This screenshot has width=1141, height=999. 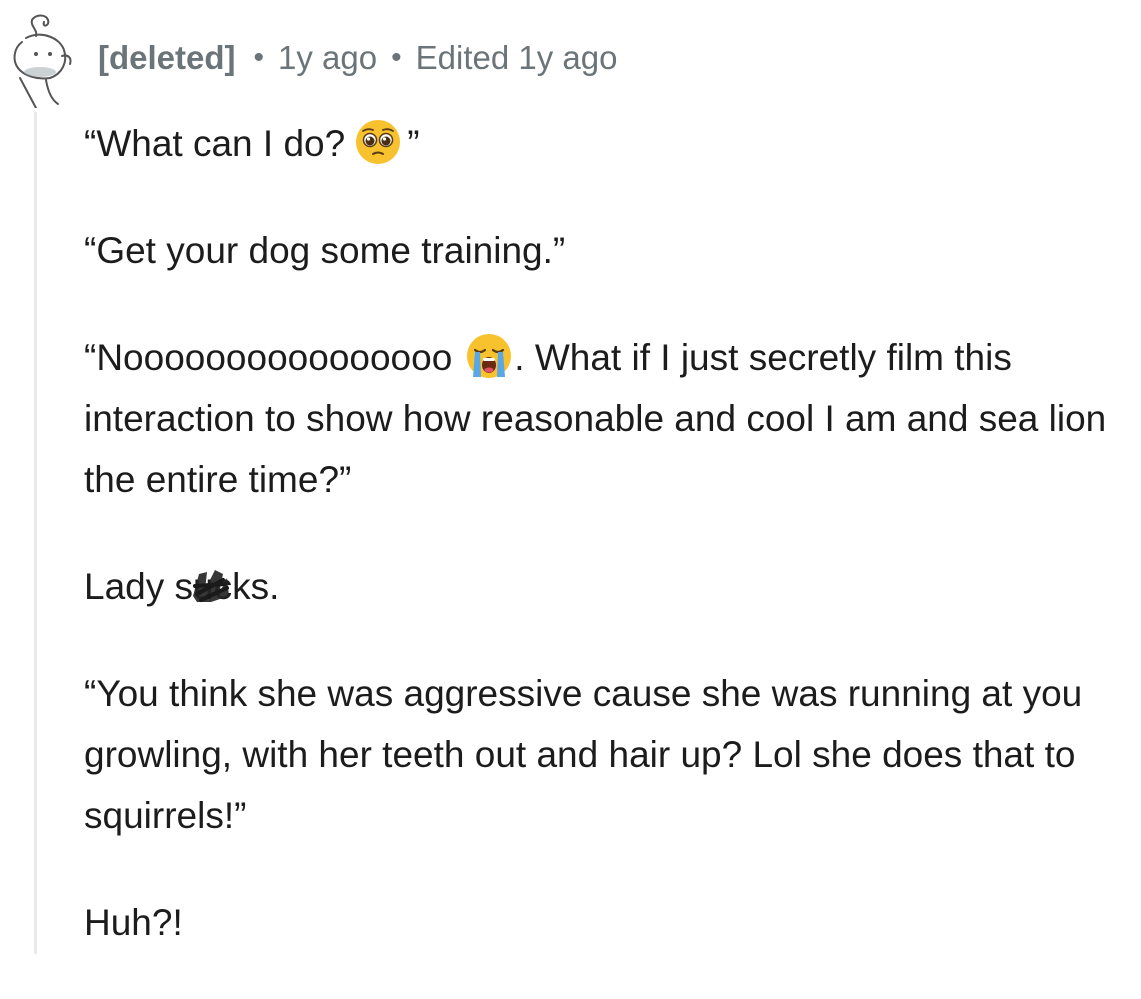 I want to click on comment-paragraph: “What can I do? ”, so click(x=609, y=143).